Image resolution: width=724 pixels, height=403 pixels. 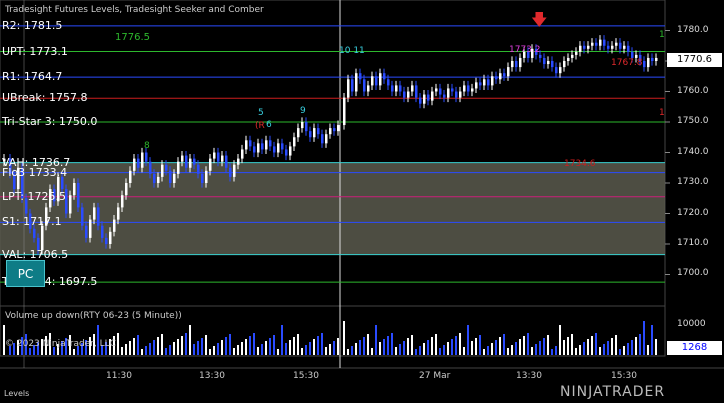 I want to click on y-tick: 1720.0, so click(x=693, y=213).